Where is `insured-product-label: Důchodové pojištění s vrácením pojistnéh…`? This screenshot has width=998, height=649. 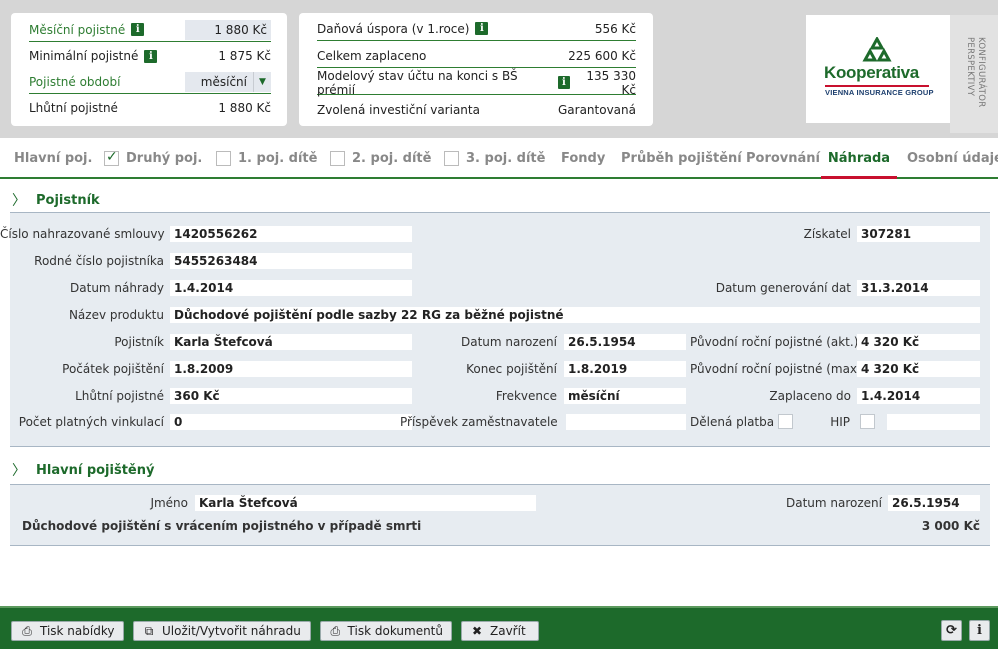
insured-product-label: Důchodové pojištění s vrácením pojistnéh… is located at coordinates (222, 526).